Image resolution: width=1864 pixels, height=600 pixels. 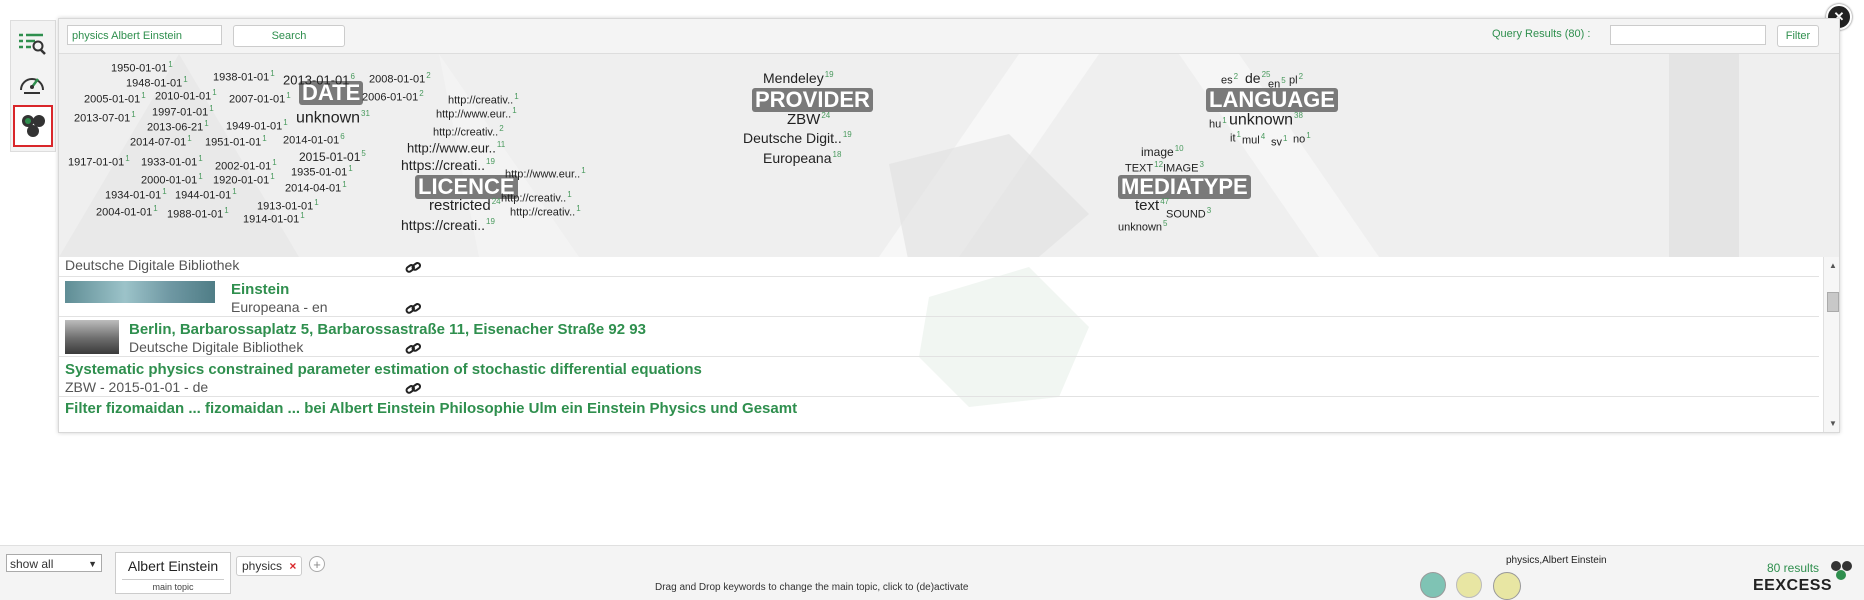 What do you see at coordinates (32, 43) in the screenshot?
I see `list-view-button` at bounding box center [32, 43].